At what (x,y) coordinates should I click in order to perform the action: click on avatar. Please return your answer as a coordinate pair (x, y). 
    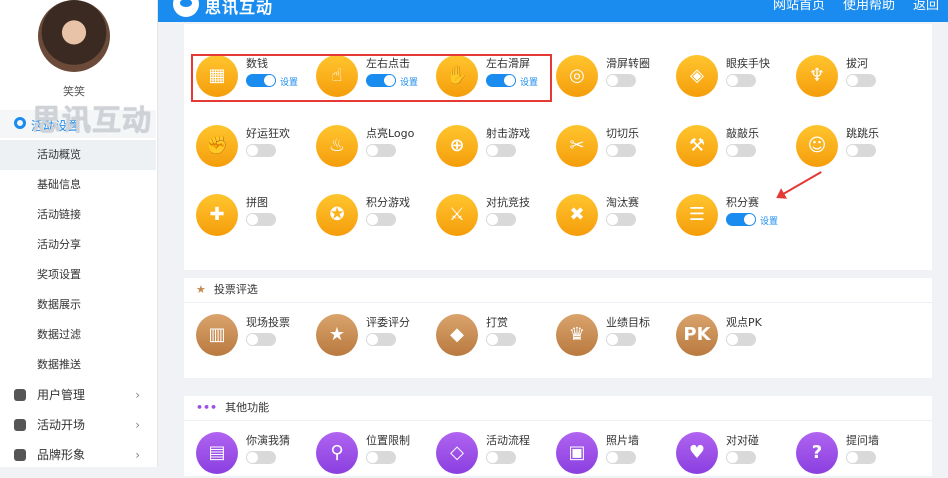
    Looking at the image, I should click on (74, 36).